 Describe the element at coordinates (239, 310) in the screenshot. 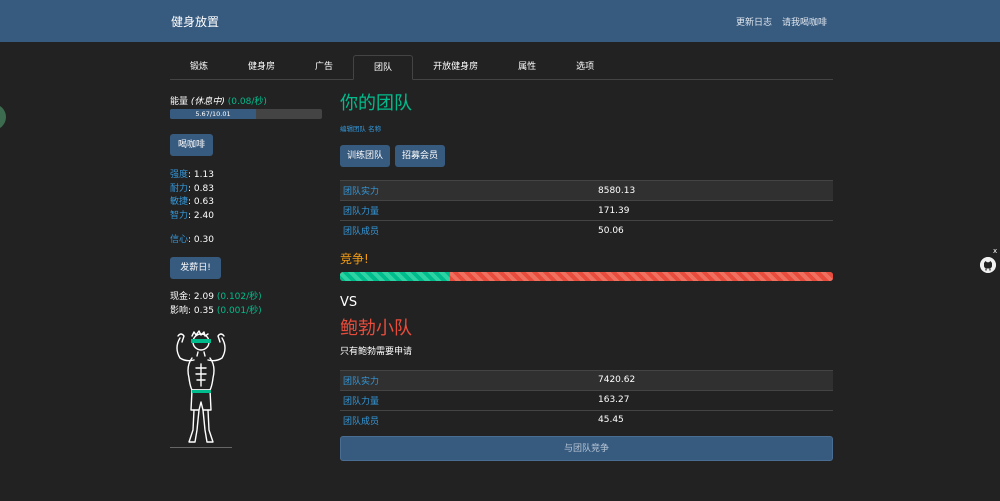

I see `influence-rate: (0.001/秒)` at that location.